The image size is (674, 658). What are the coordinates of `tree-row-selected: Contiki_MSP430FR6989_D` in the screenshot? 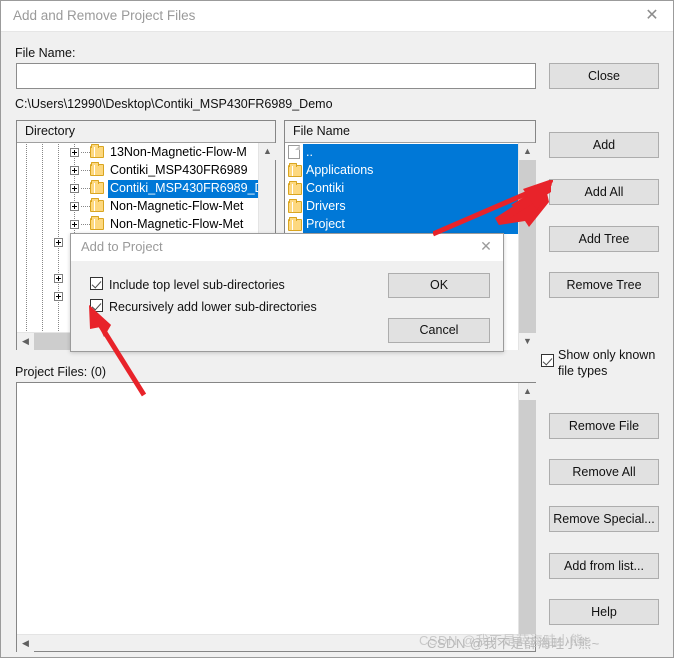 It's located at (138, 189).